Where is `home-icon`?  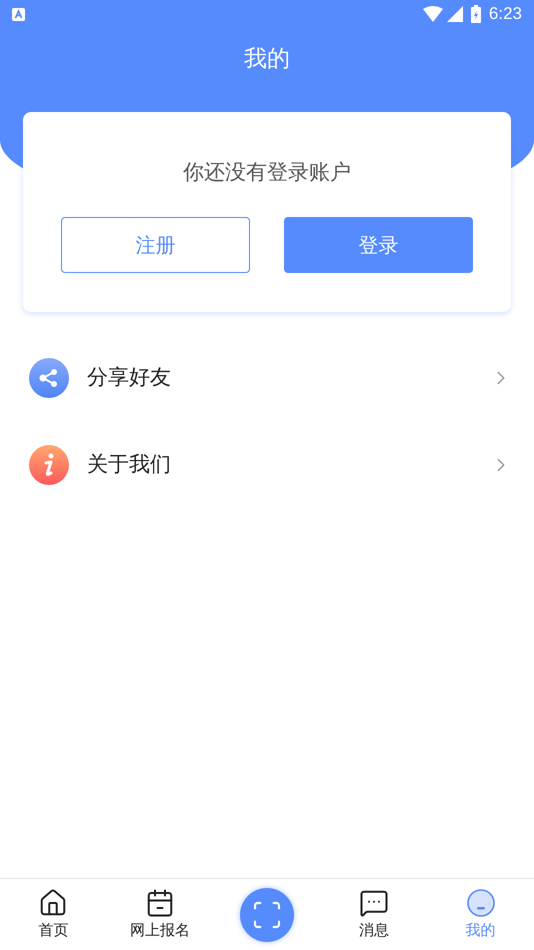 home-icon is located at coordinates (53, 903).